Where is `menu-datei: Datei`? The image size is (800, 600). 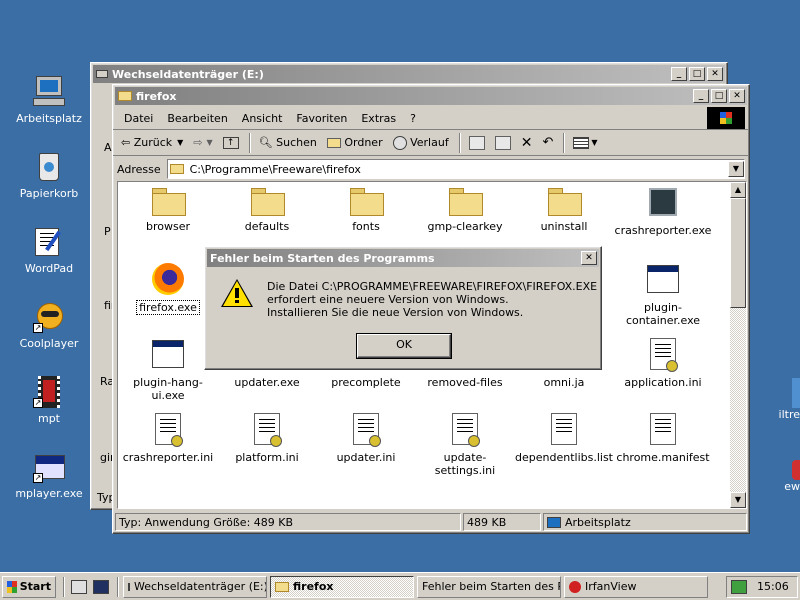
menu-datei: Datei is located at coordinates (138, 118).